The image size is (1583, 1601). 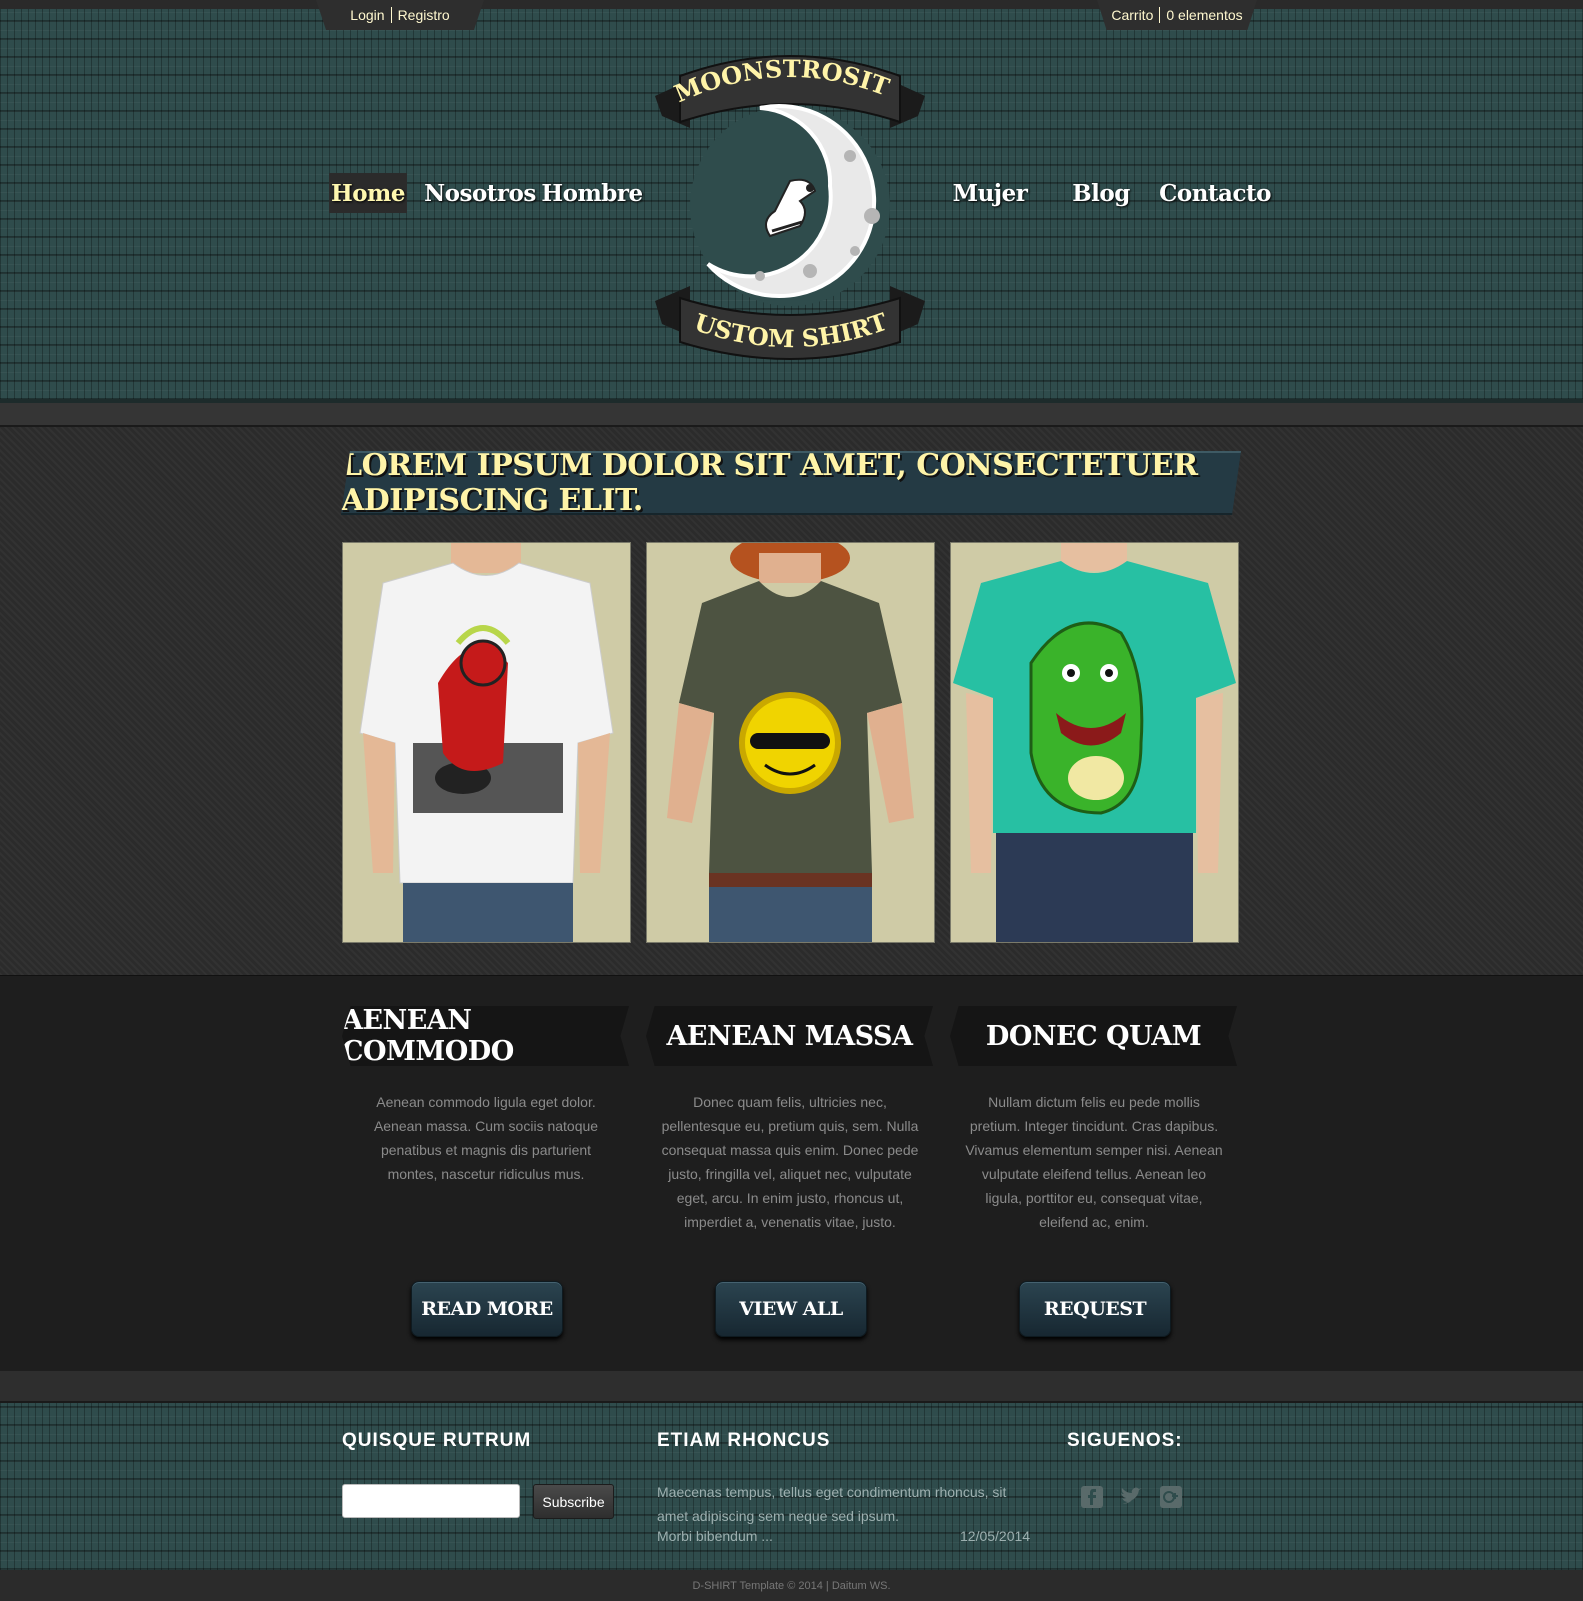 I want to click on register-link: Registro, so click(x=424, y=15).